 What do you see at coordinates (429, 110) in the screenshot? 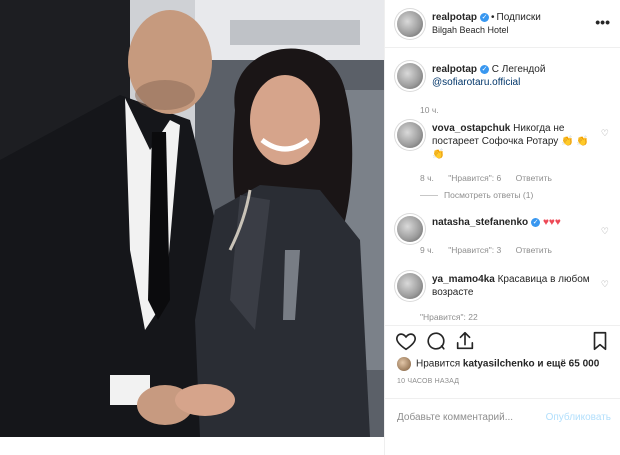
I see `caption-time: 10 ч.` at bounding box center [429, 110].